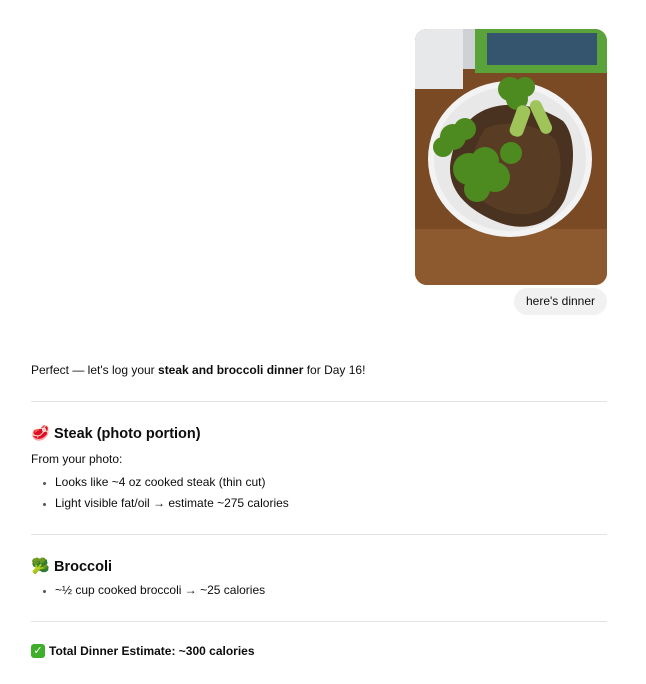 The width and height of the screenshot is (646, 684). Describe the element at coordinates (38, 651) in the screenshot. I see `check-icon: ✓` at that location.